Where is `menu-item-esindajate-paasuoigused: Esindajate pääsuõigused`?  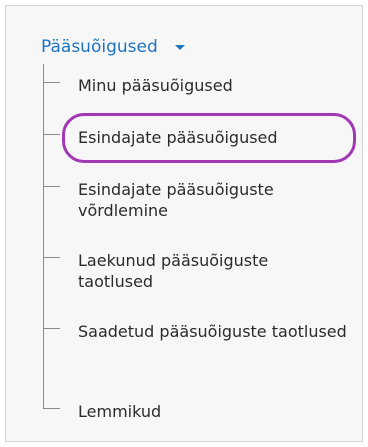 menu-item-esindajate-paasuoigused: Esindajate pääsuõigused is located at coordinates (178, 137).